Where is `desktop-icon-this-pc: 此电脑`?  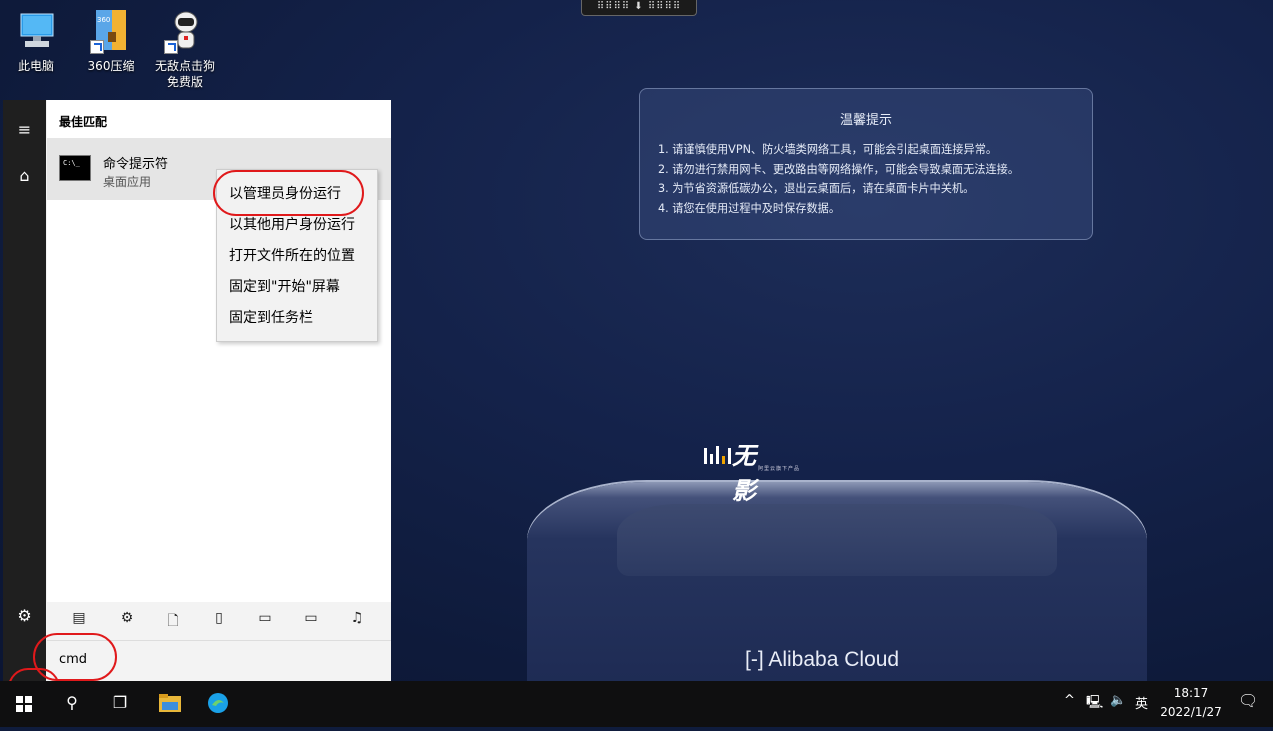
desktop-icon-this-pc: 此电脑 is located at coordinates (36, 41).